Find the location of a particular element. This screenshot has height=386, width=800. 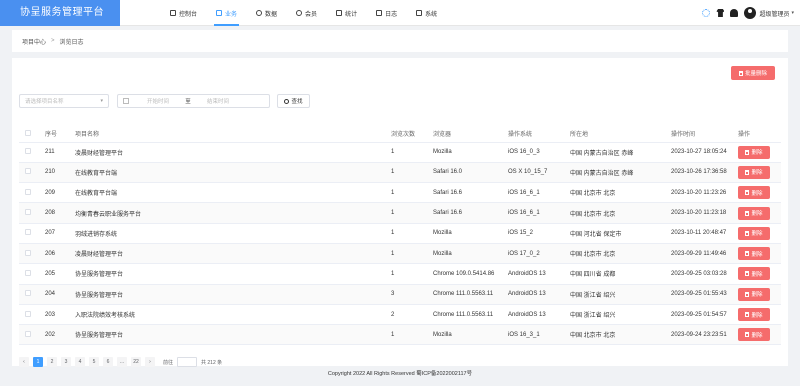

row-os: iOS 16_0_3 is located at coordinates (539, 152).